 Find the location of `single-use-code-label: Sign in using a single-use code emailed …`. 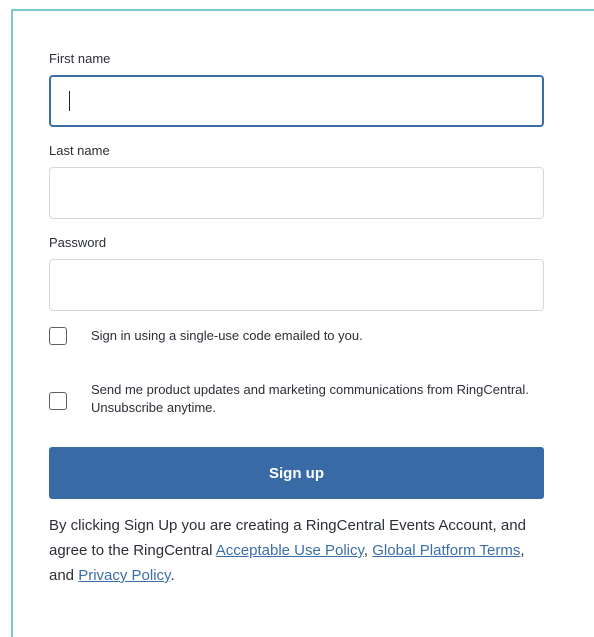

single-use-code-label: Sign in using a single-use code emailed … is located at coordinates (227, 335).